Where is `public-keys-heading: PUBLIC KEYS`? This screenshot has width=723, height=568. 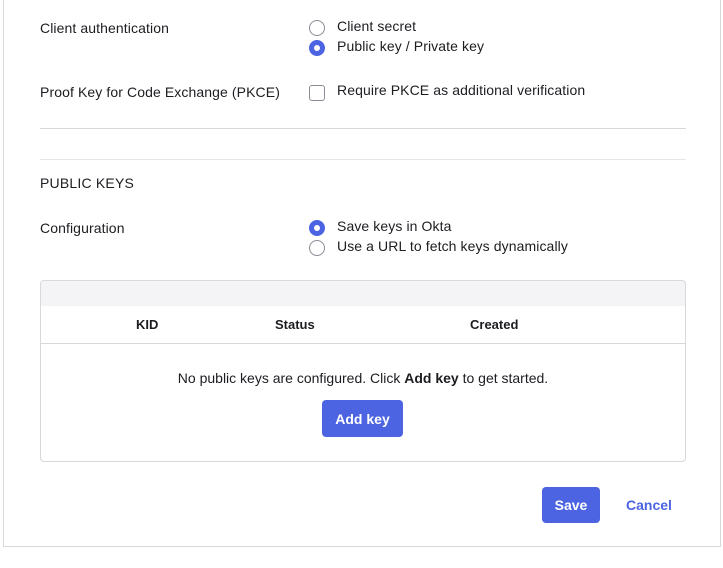
public-keys-heading: PUBLIC KEYS is located at coordinates (87, 183).